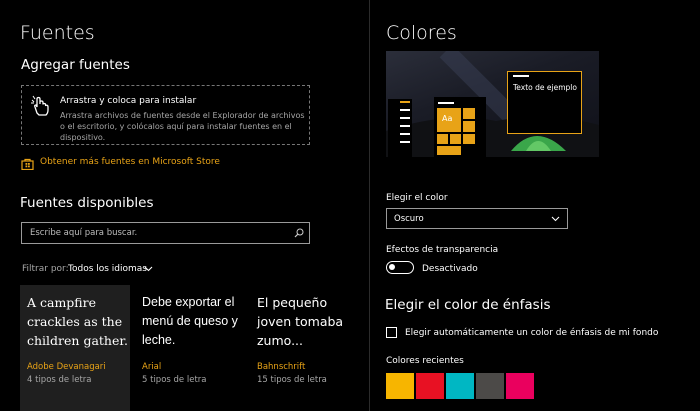 Image resolution: width=700 pixels, height=411 pixels. What do you see at coordinates (299, 233) in the screenshot?
I see `search-icon` at bounding box center [299, 233].